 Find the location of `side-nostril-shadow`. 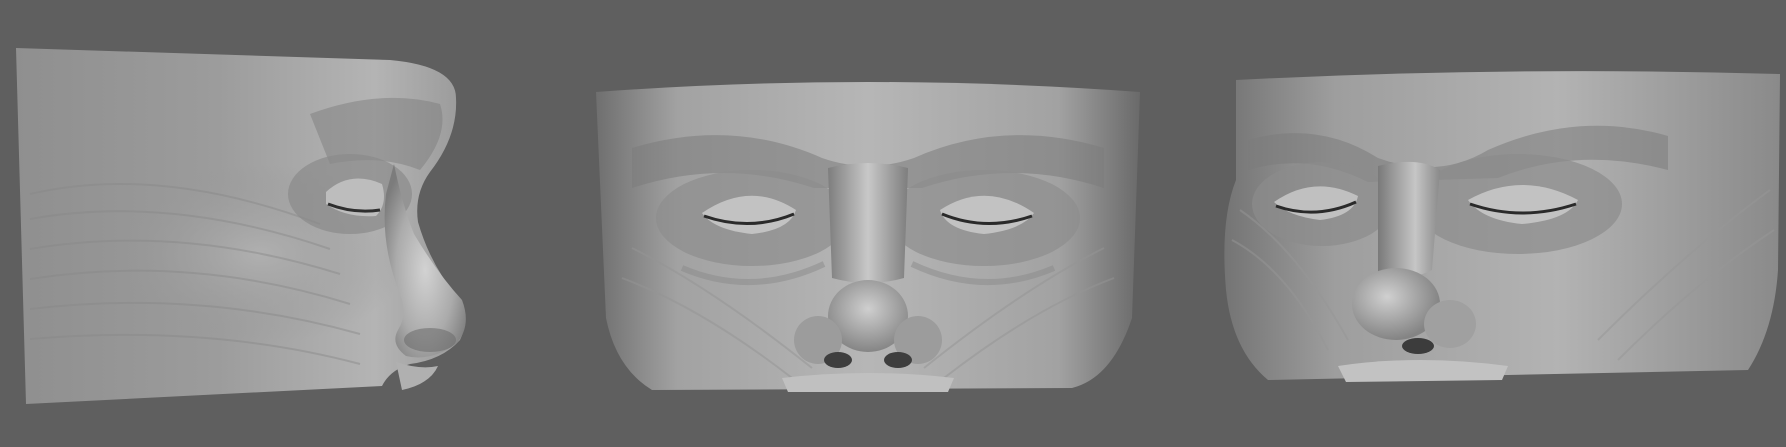

side-nostril-shadow is located at coordinates (430, 340).